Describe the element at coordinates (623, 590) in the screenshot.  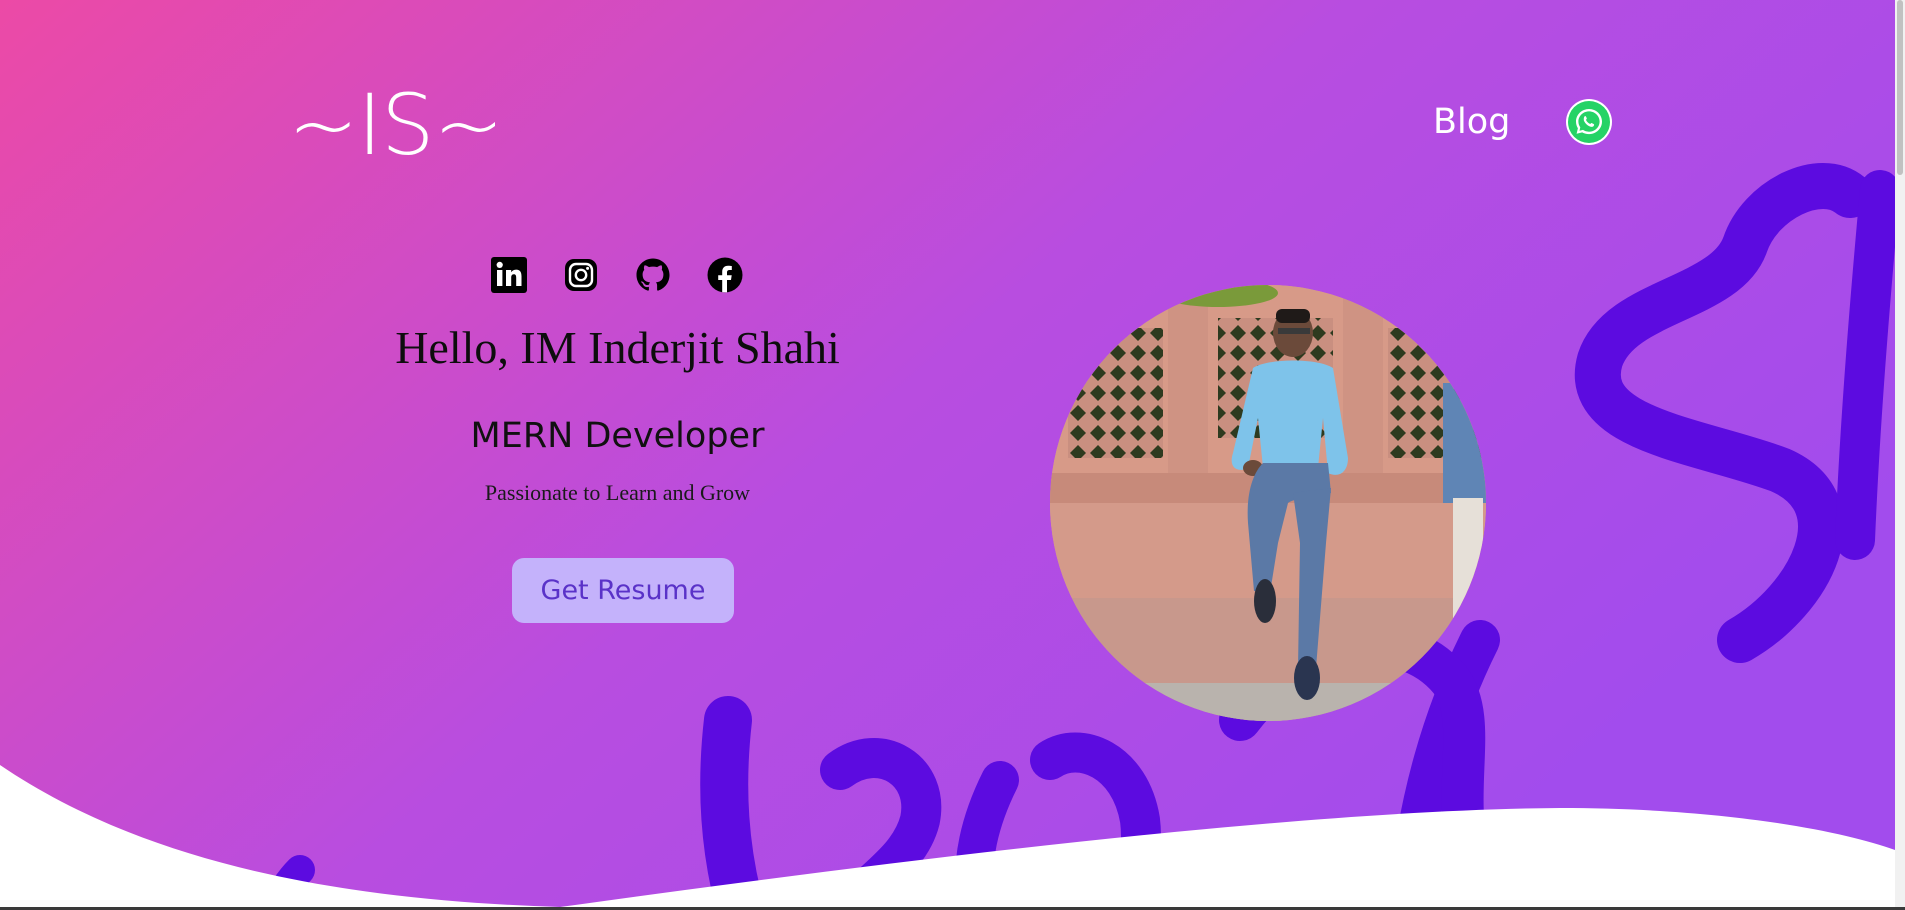
I see `get-resume-button: Get Resume` at that location.